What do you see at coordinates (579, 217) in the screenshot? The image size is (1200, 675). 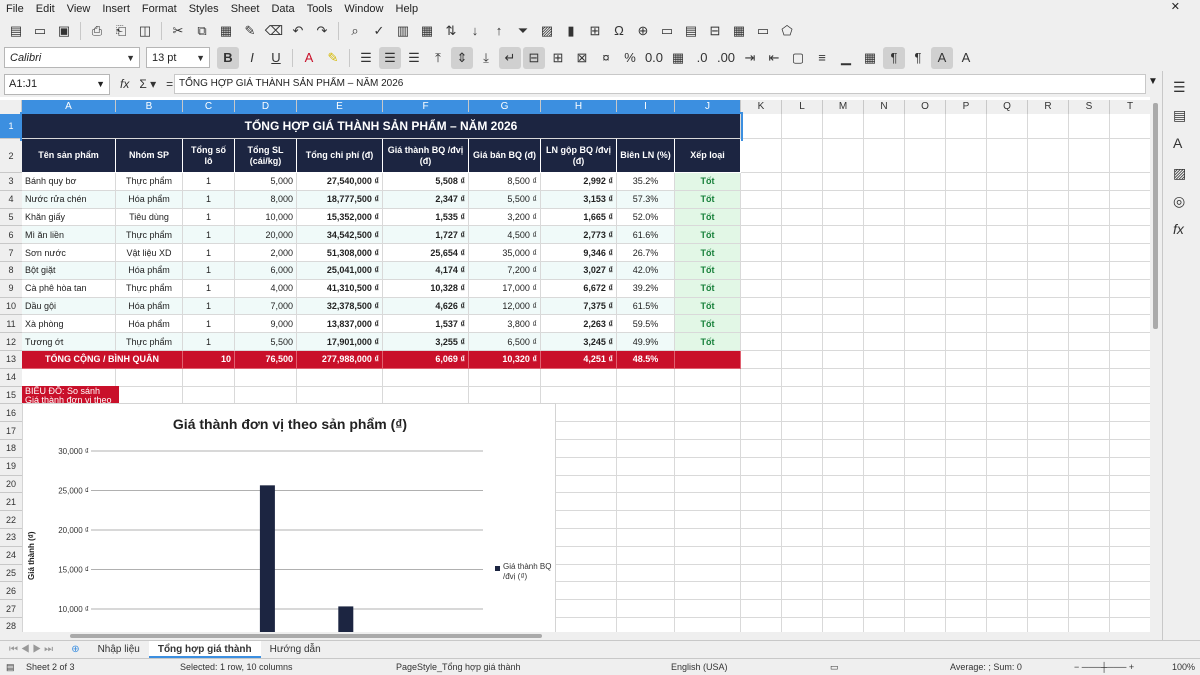 I see `table-cell: 1,665 ₫` at bounding box center [579, 217].